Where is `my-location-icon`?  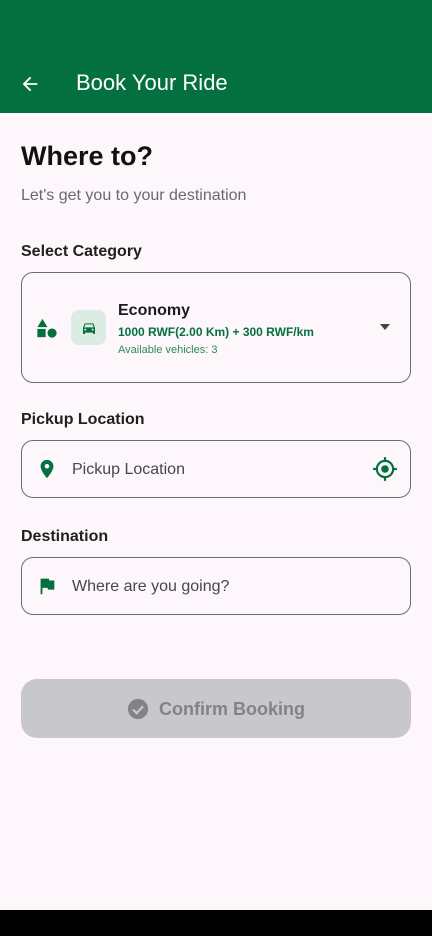 my-location-icon is located at coordinates (385, 469).